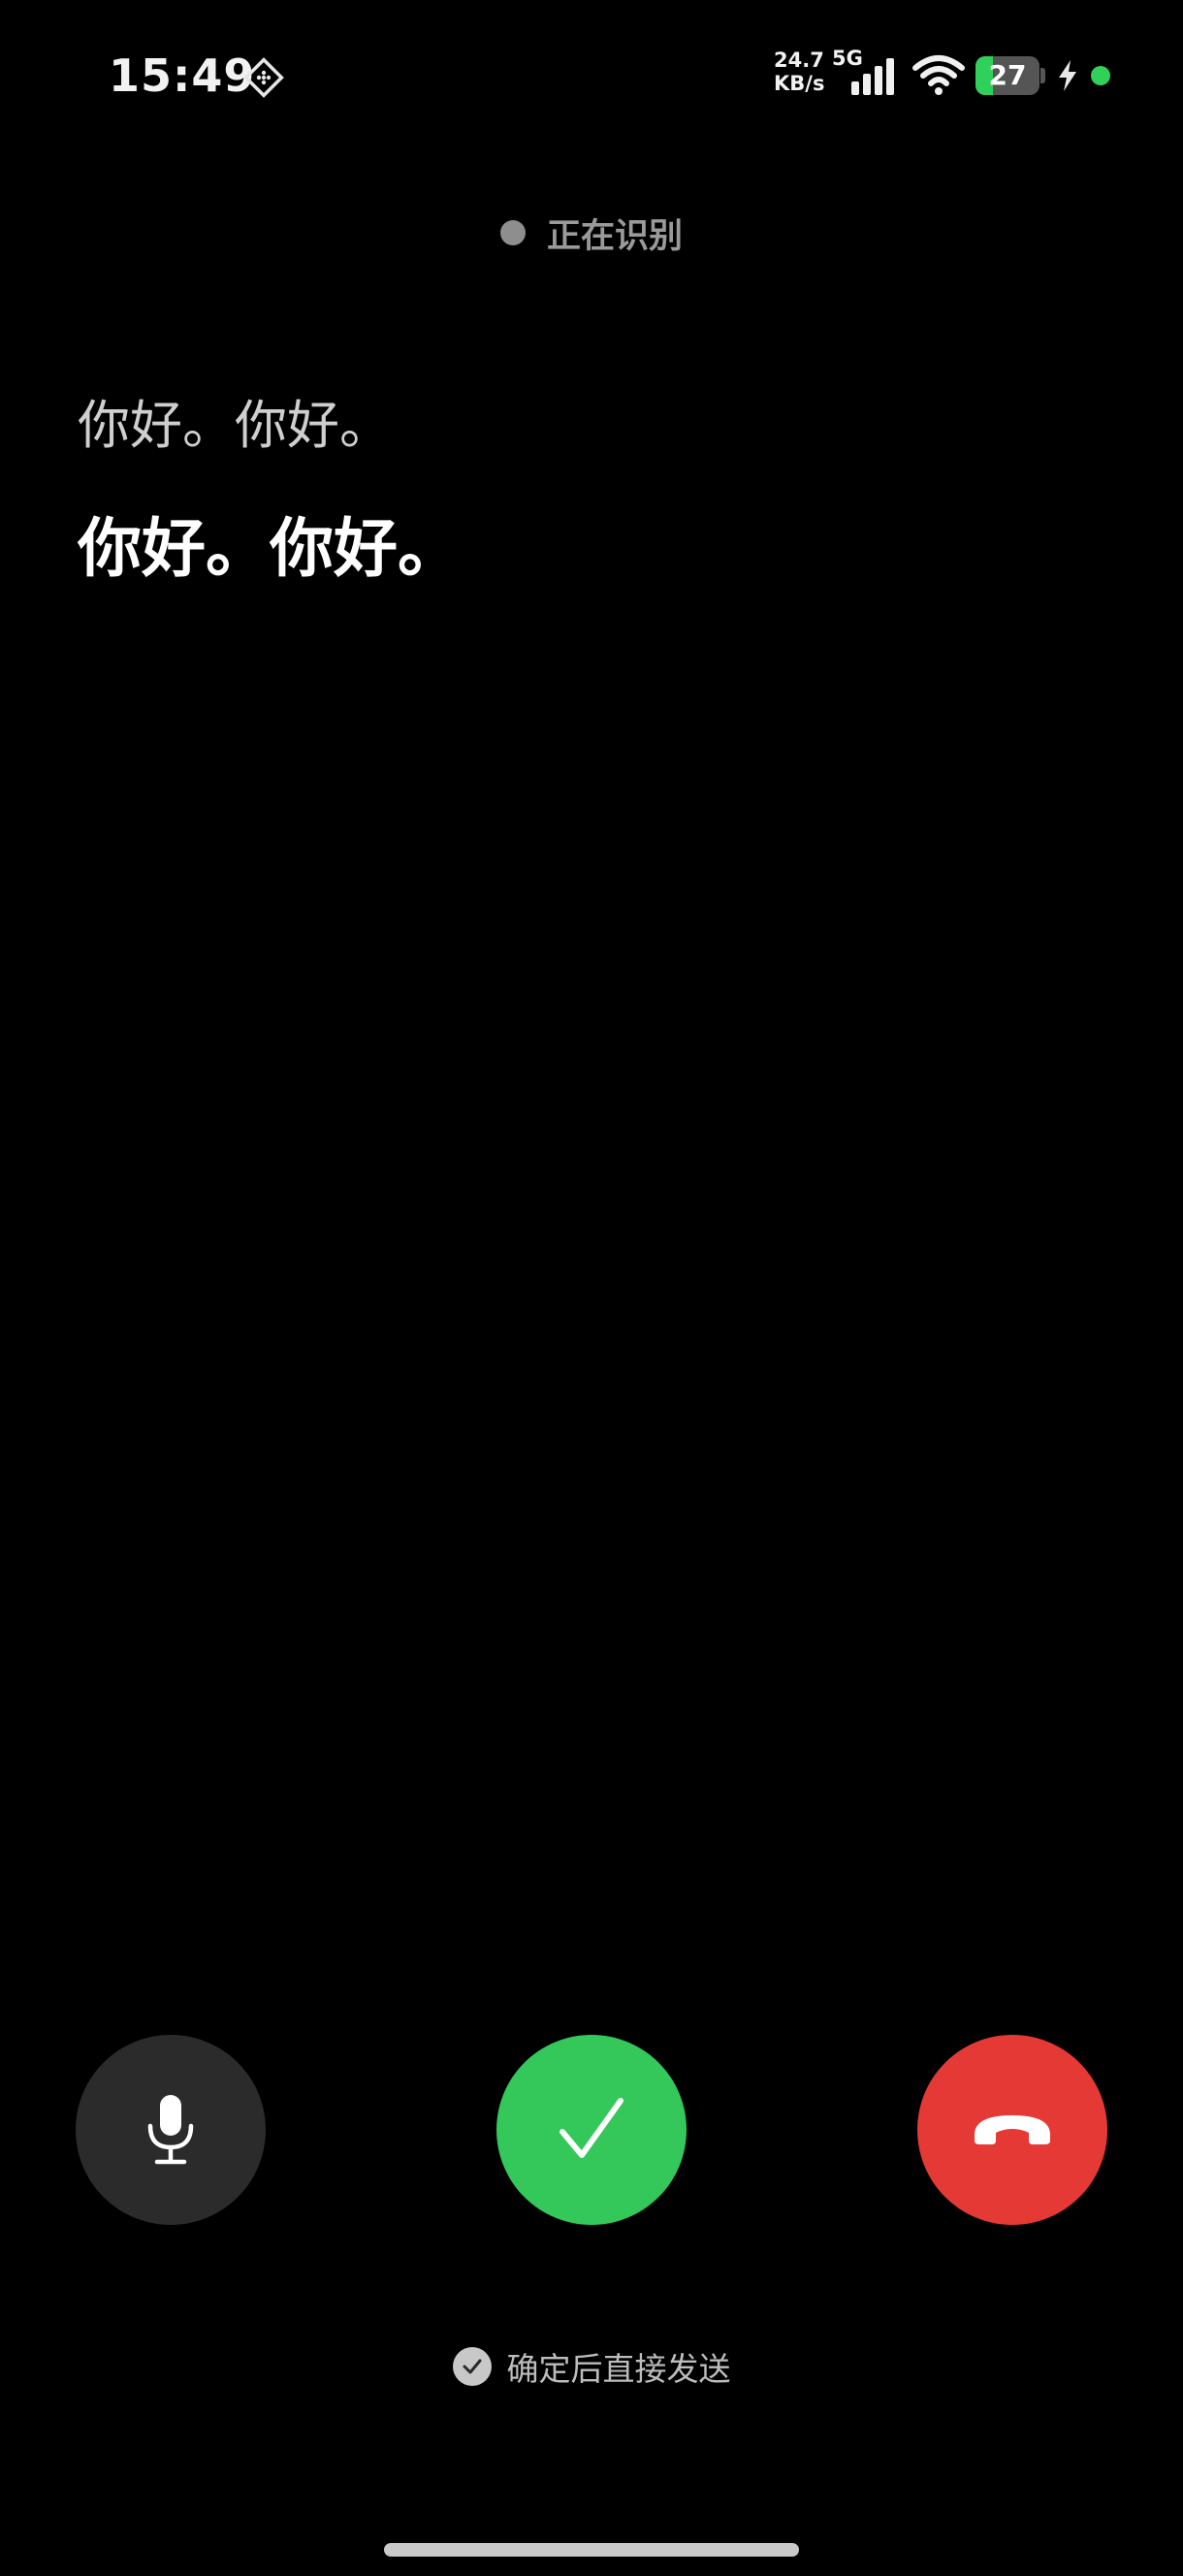 This screenshot has width=1183, height=2576. I want to click on transcript-previous: 你好。你好。, so click(235, 425).